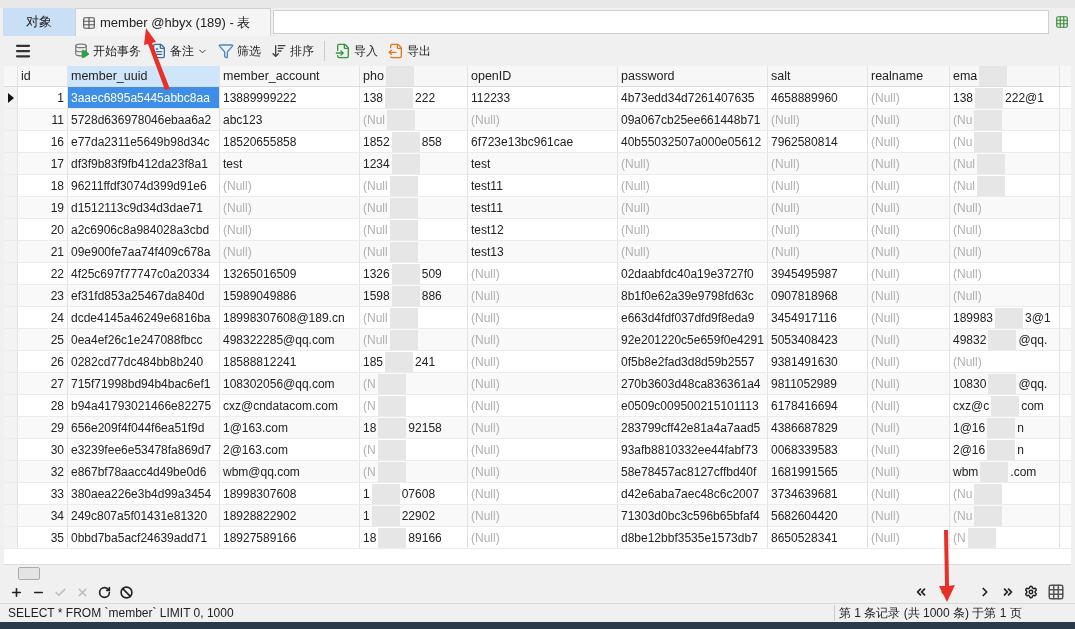  What do you see at coordinates (144, 76) in the screenshot?
I see `column-header: member_uuid` at bounding box center [144, 76].